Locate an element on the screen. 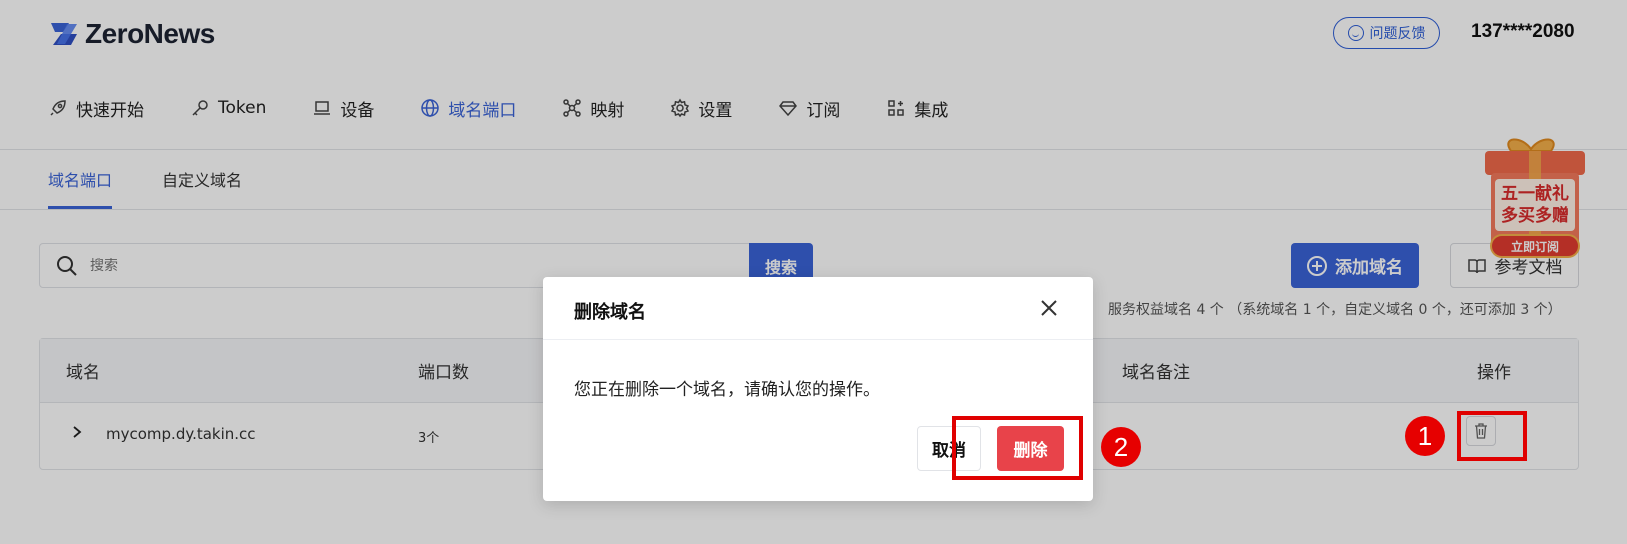  close-icon is located at coordinates (1049, 308).